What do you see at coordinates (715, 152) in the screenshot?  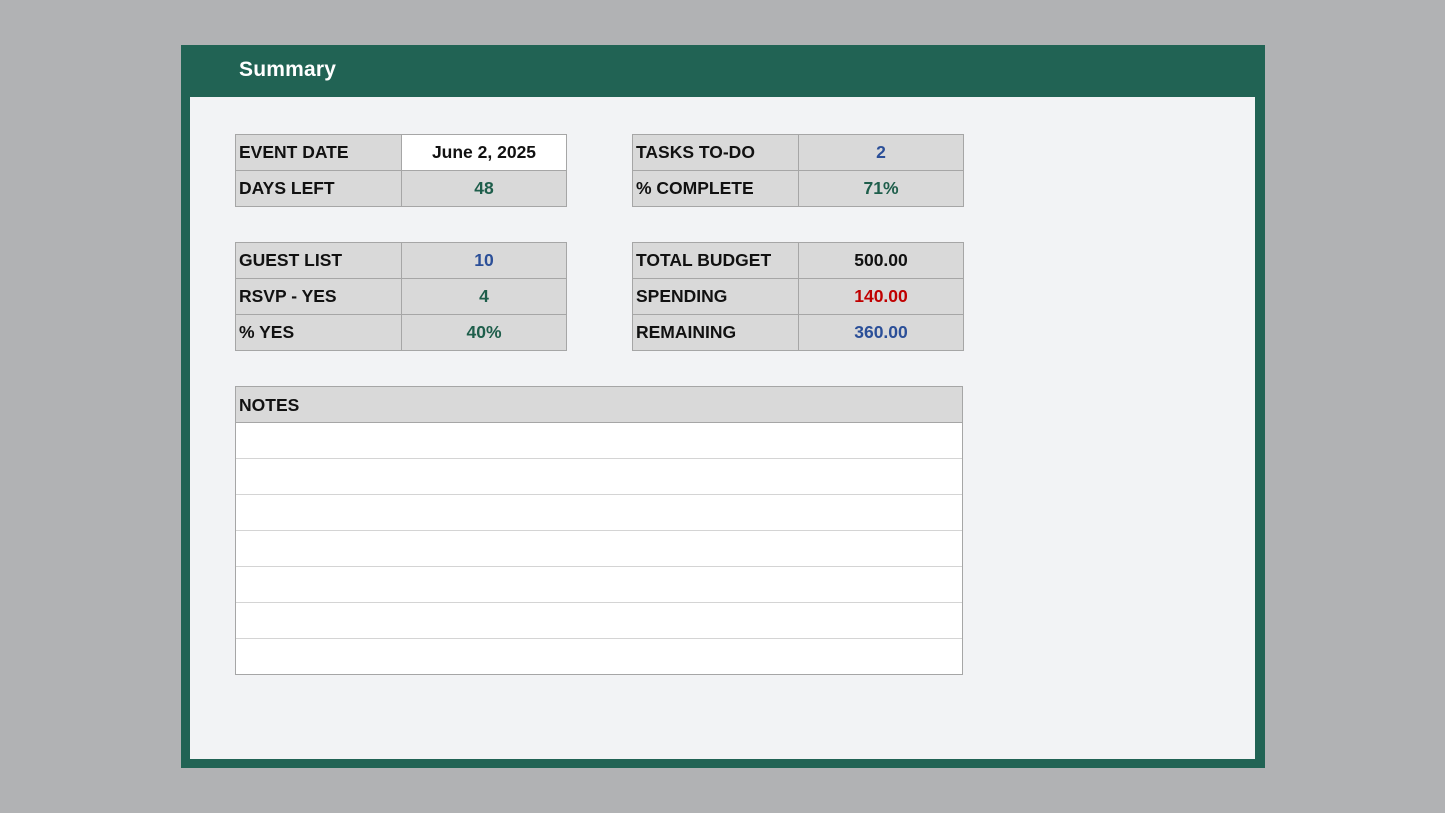 I see `tasks-todo-label: TASKS TO-DO` at bounding box center [715, 152].